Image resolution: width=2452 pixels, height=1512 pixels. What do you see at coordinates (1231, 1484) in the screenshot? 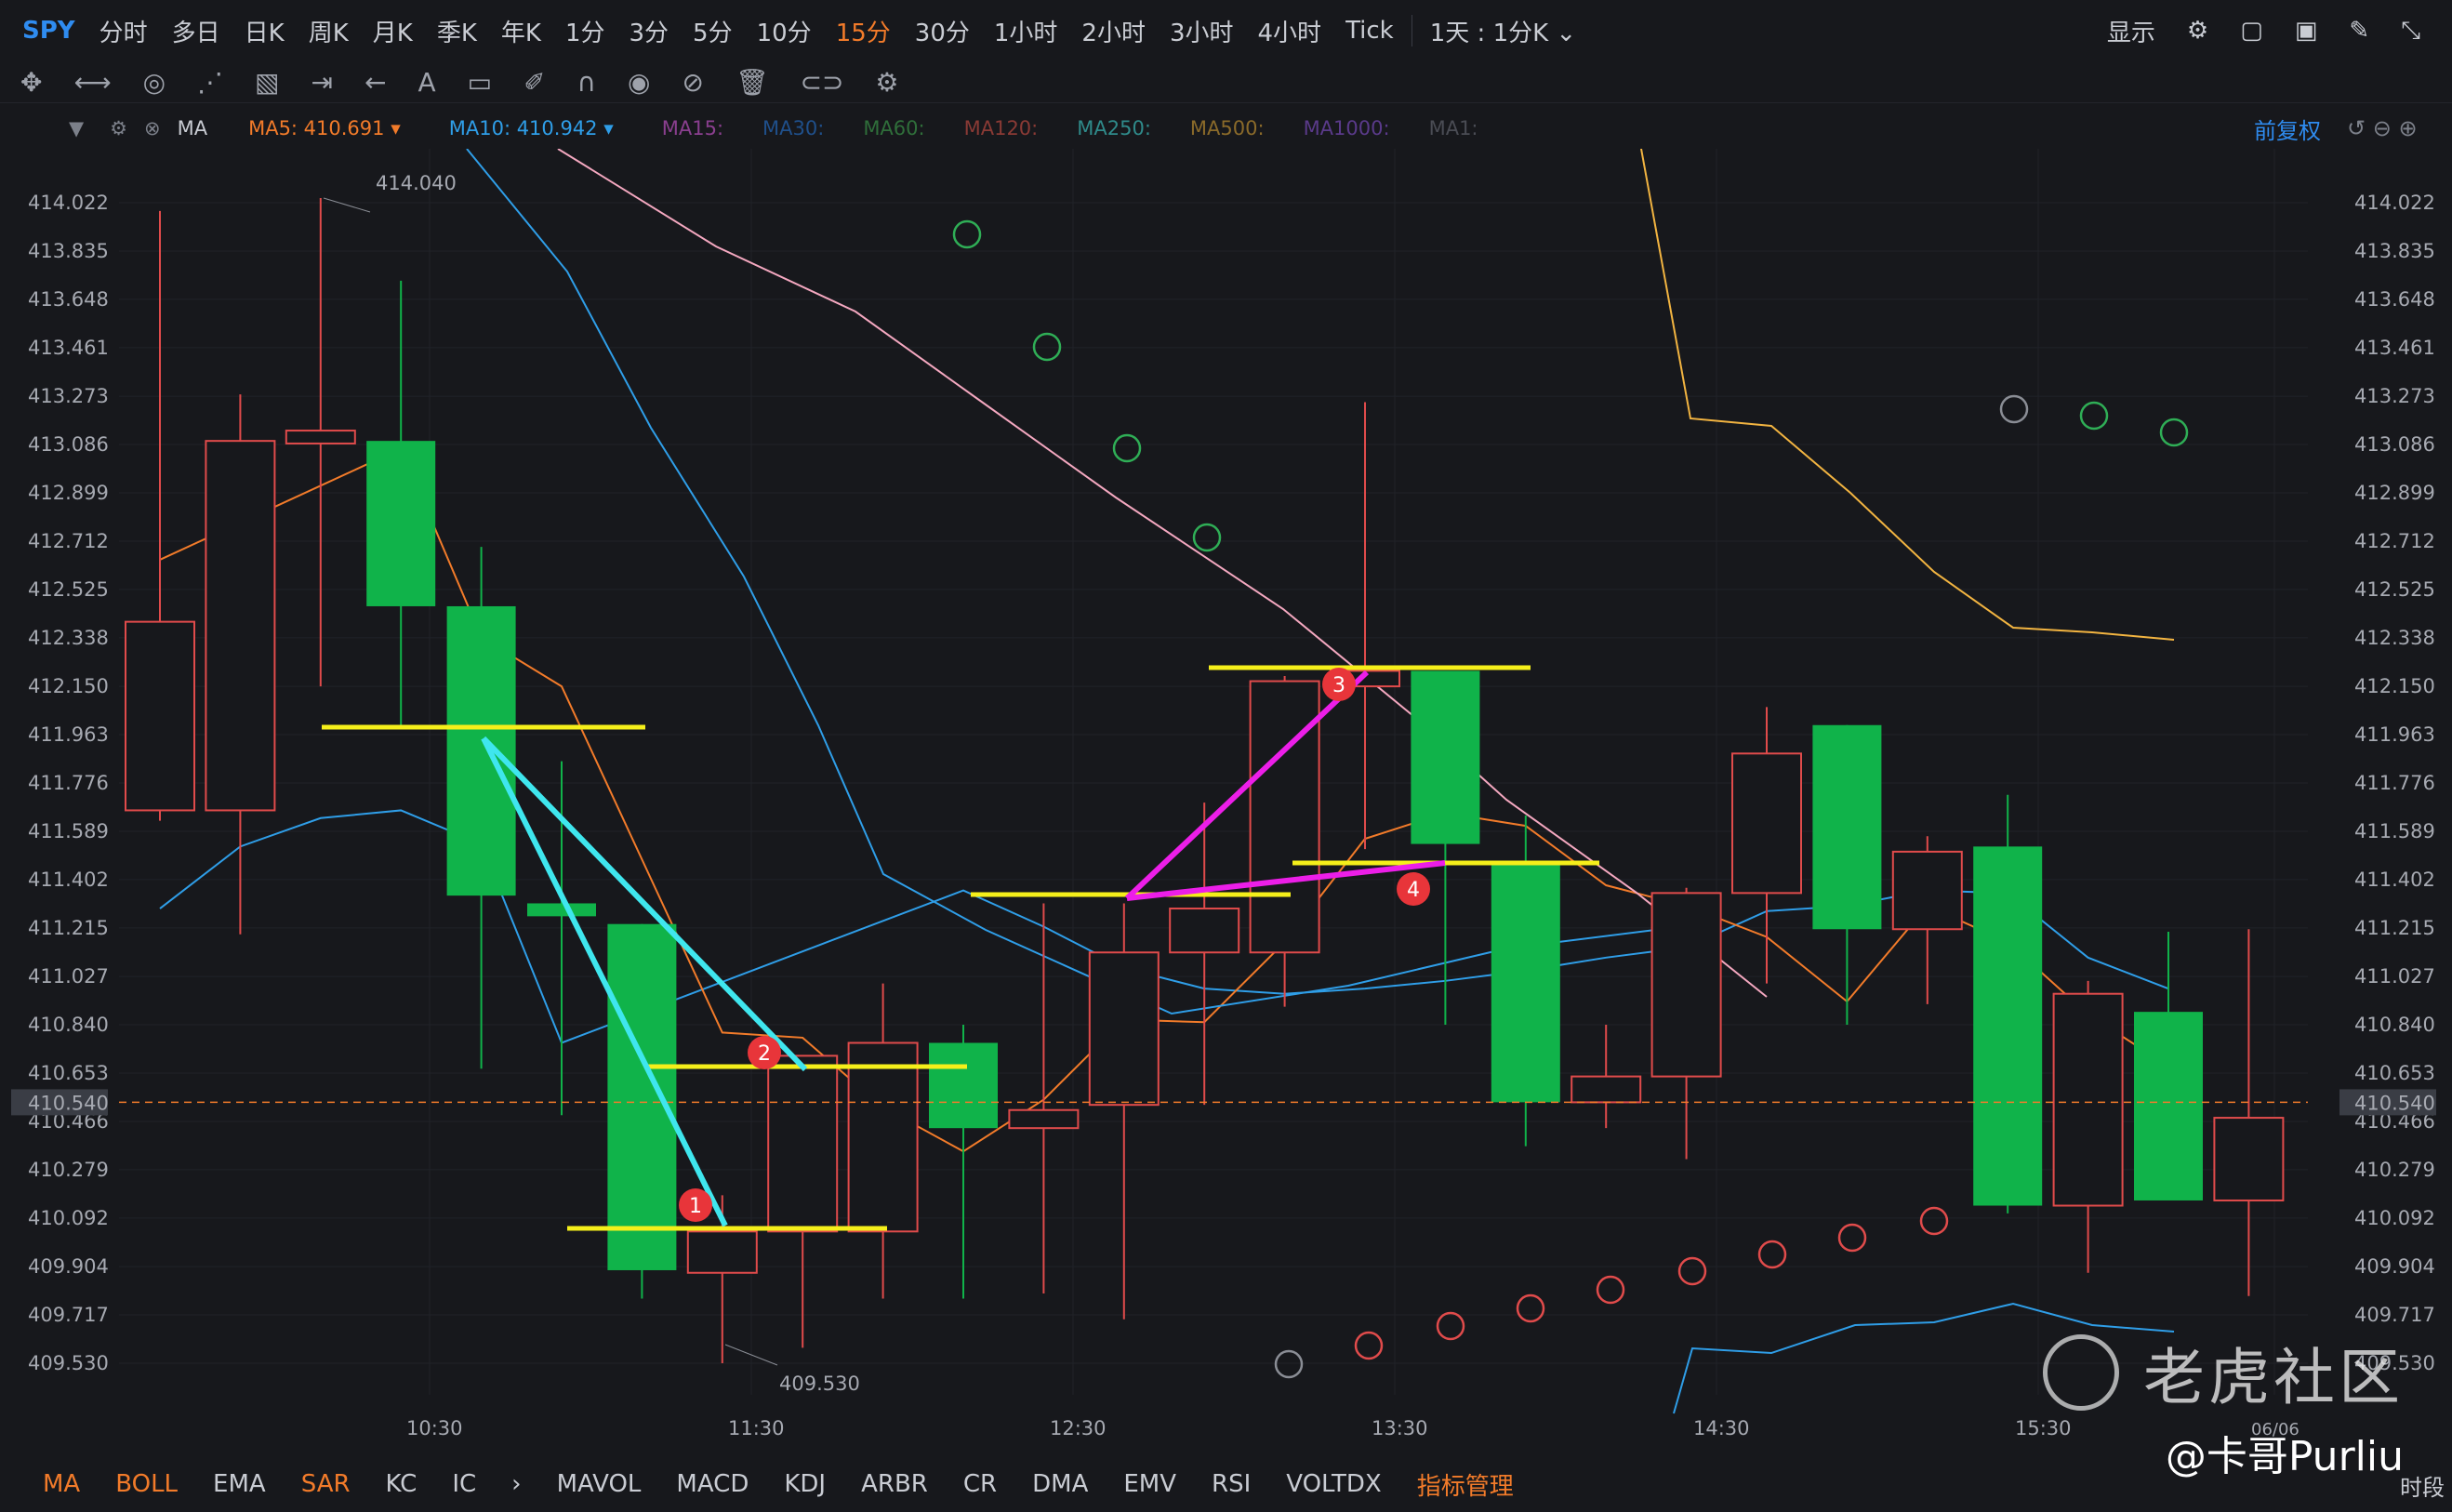
I see `indicator-14: RSI` at bounding box center [1231, 1484].